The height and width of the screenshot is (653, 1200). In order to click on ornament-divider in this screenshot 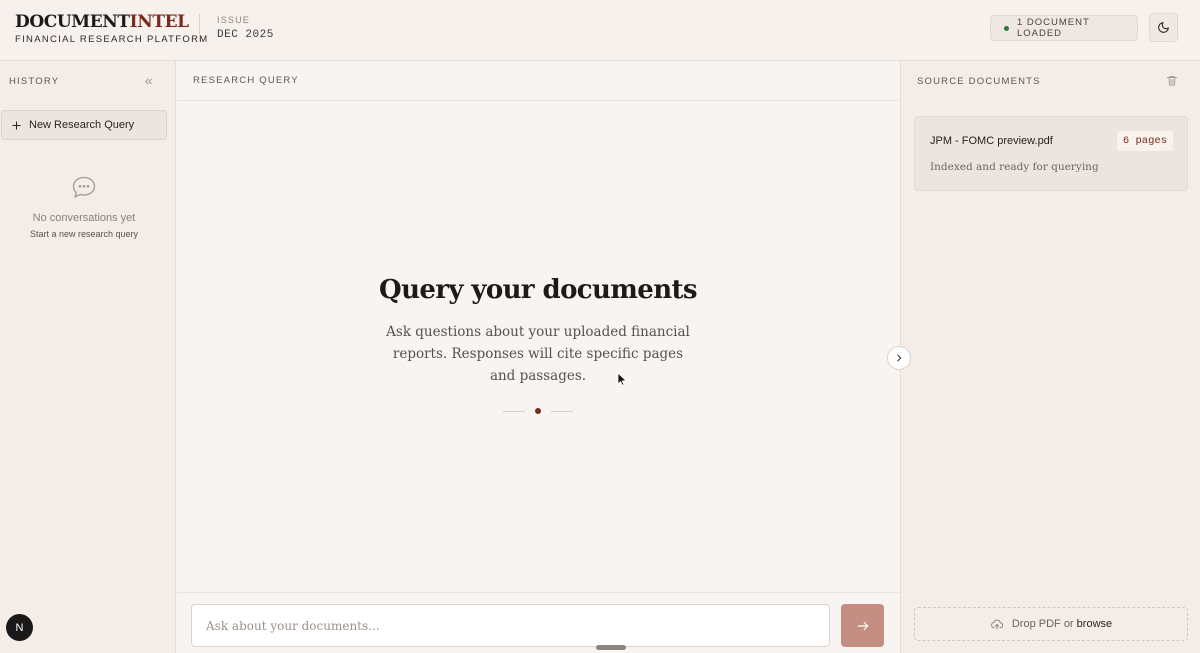, I will do `click(538, 411)`.